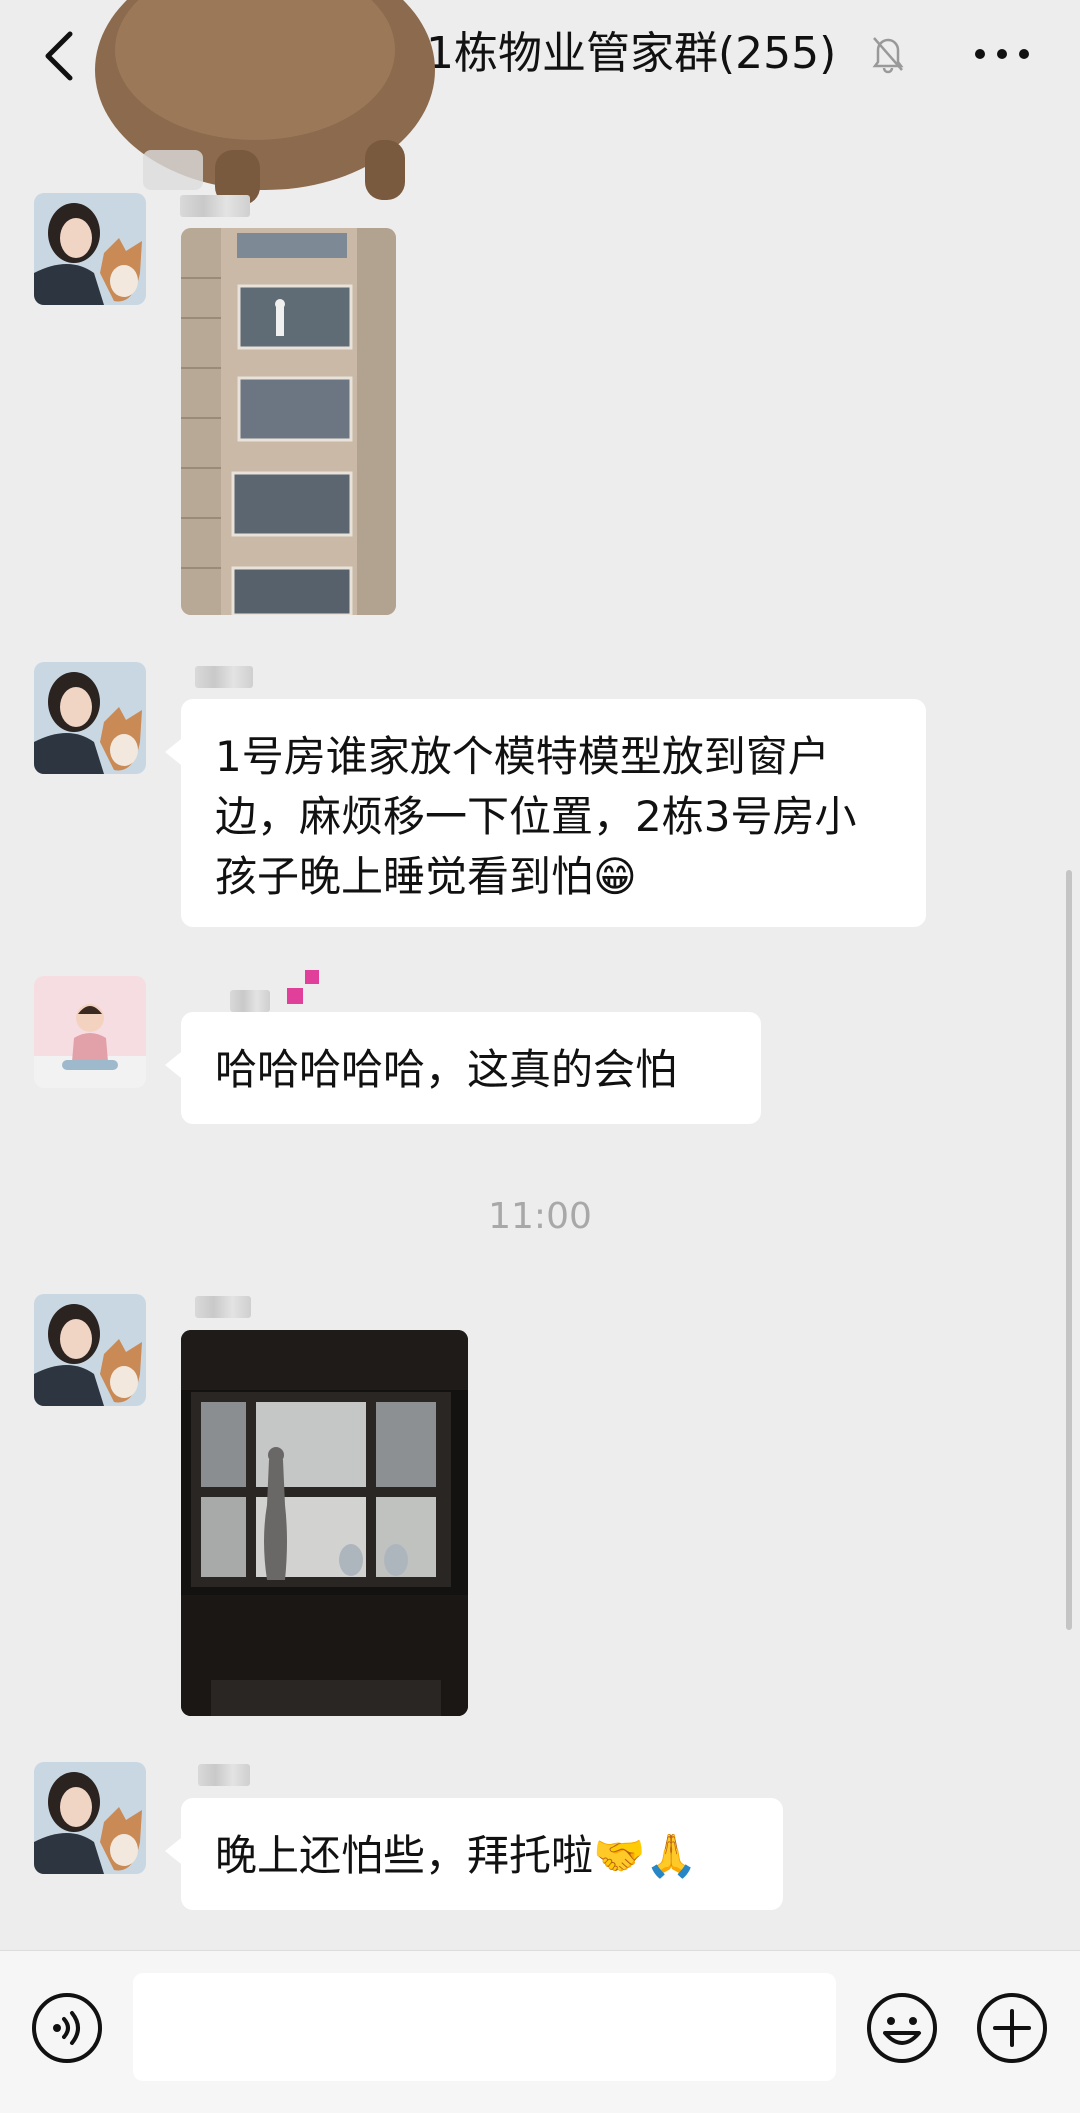 The image size is (1080, 2113). I want to click on more-dots-icon, so click(1002, 54).